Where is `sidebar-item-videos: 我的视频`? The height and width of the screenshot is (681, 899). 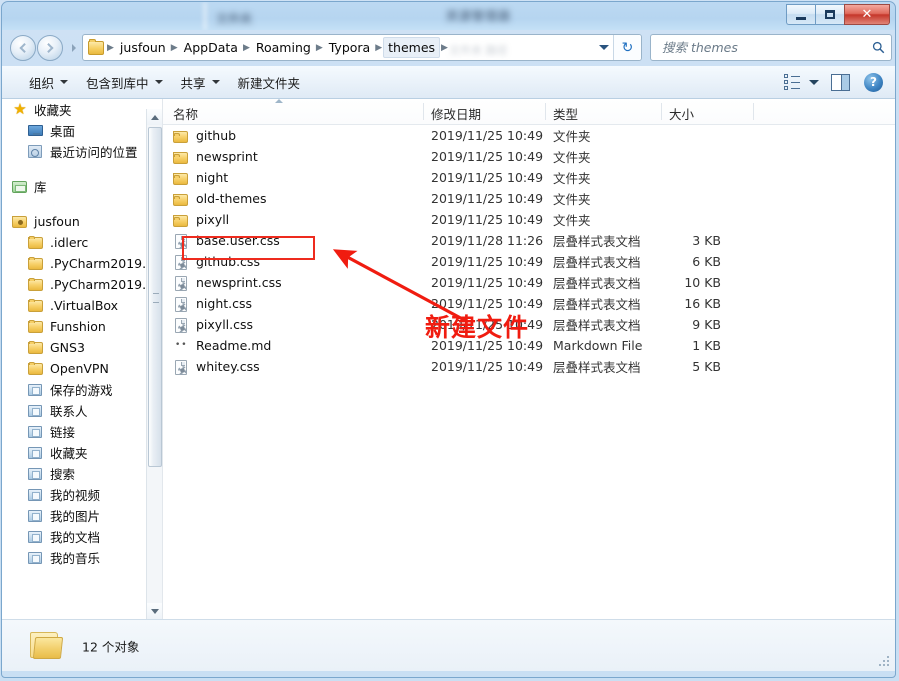
sidebar-item-videos: 我的视频 is located at coordinates (82, 494).